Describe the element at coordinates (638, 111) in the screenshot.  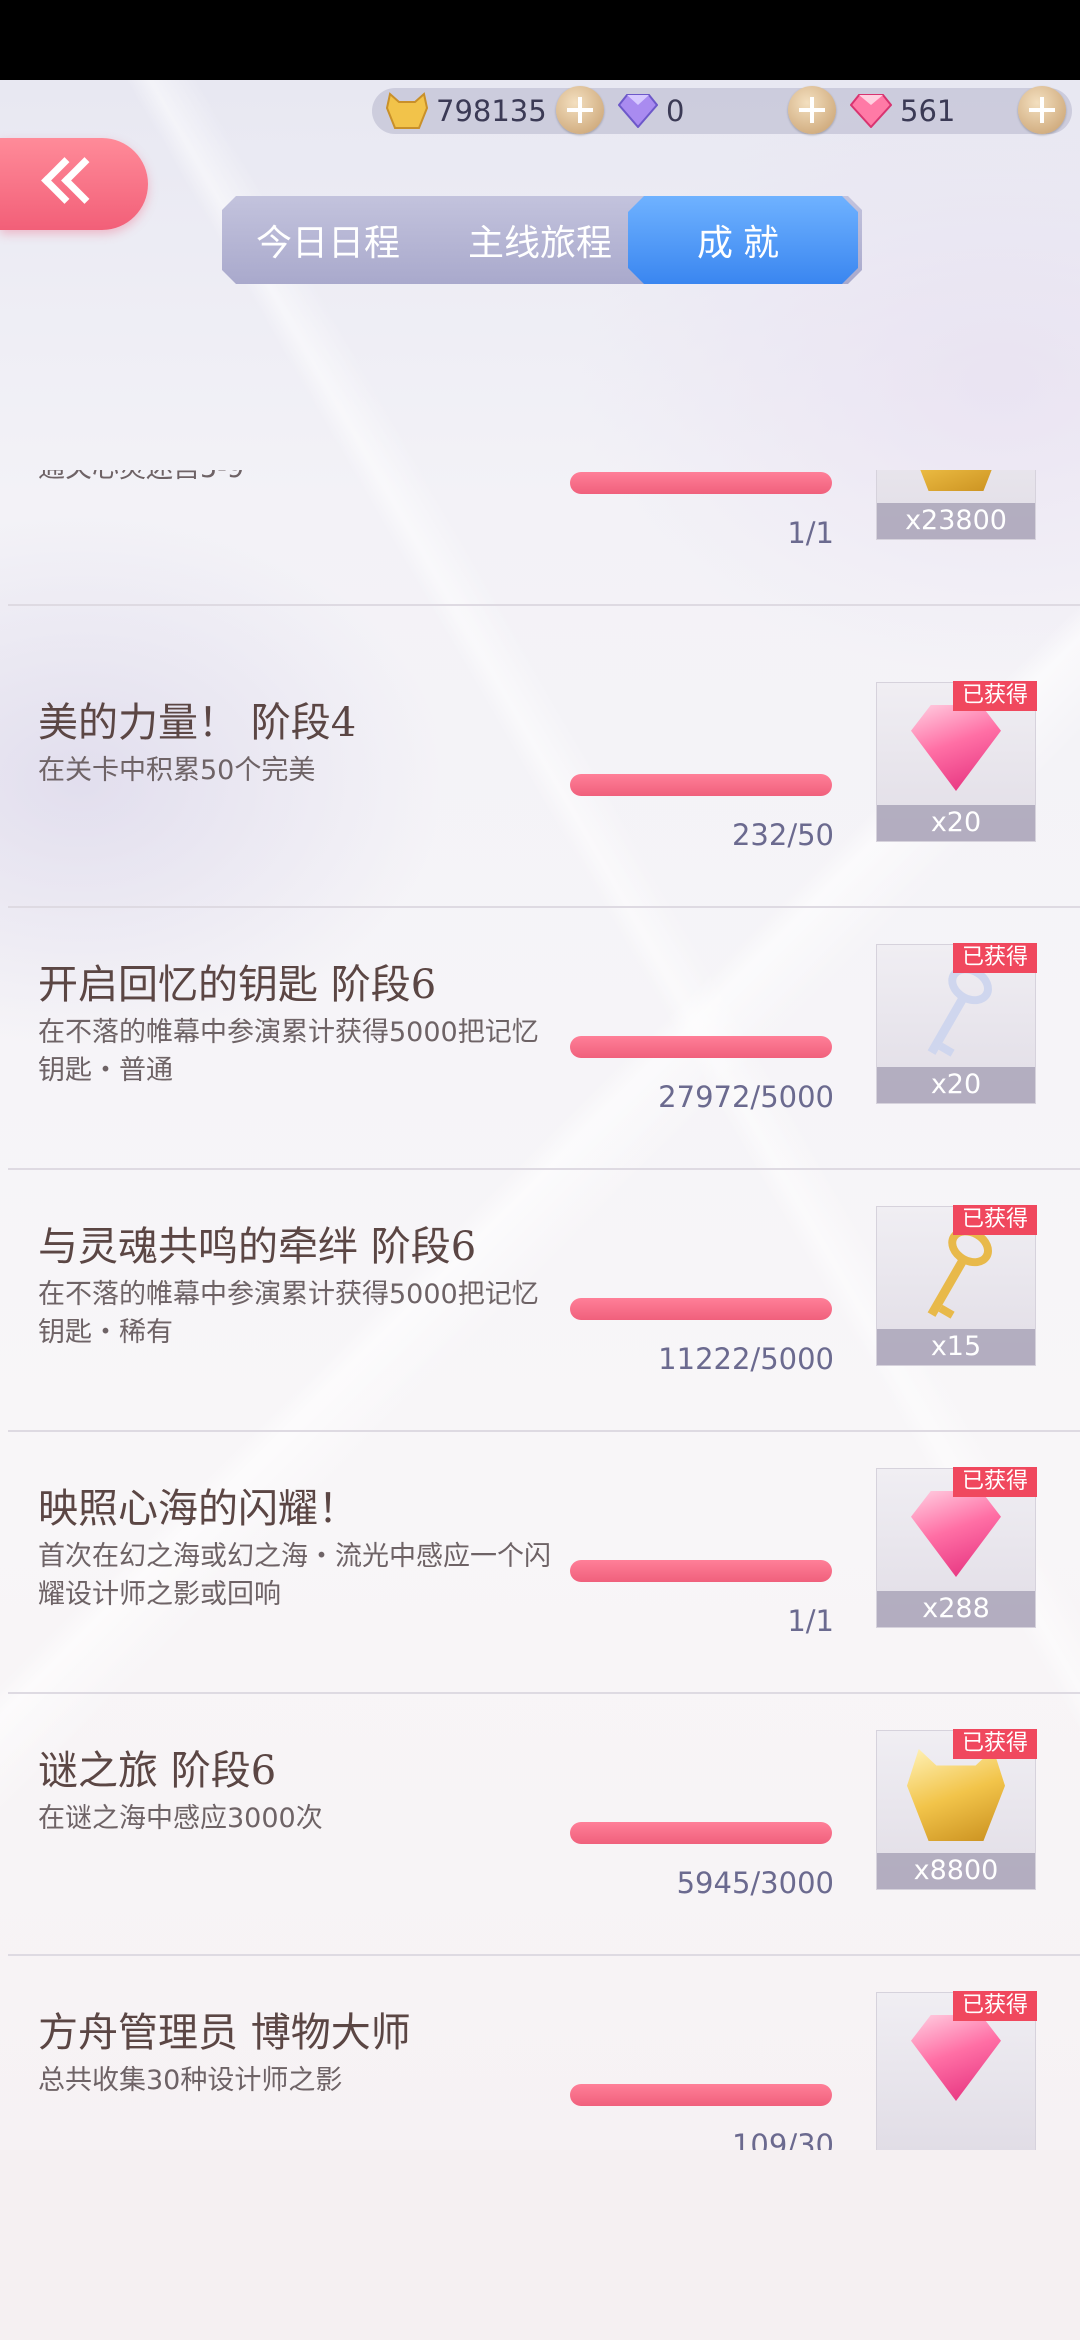
I see `purple-diamond-icon` at that location.